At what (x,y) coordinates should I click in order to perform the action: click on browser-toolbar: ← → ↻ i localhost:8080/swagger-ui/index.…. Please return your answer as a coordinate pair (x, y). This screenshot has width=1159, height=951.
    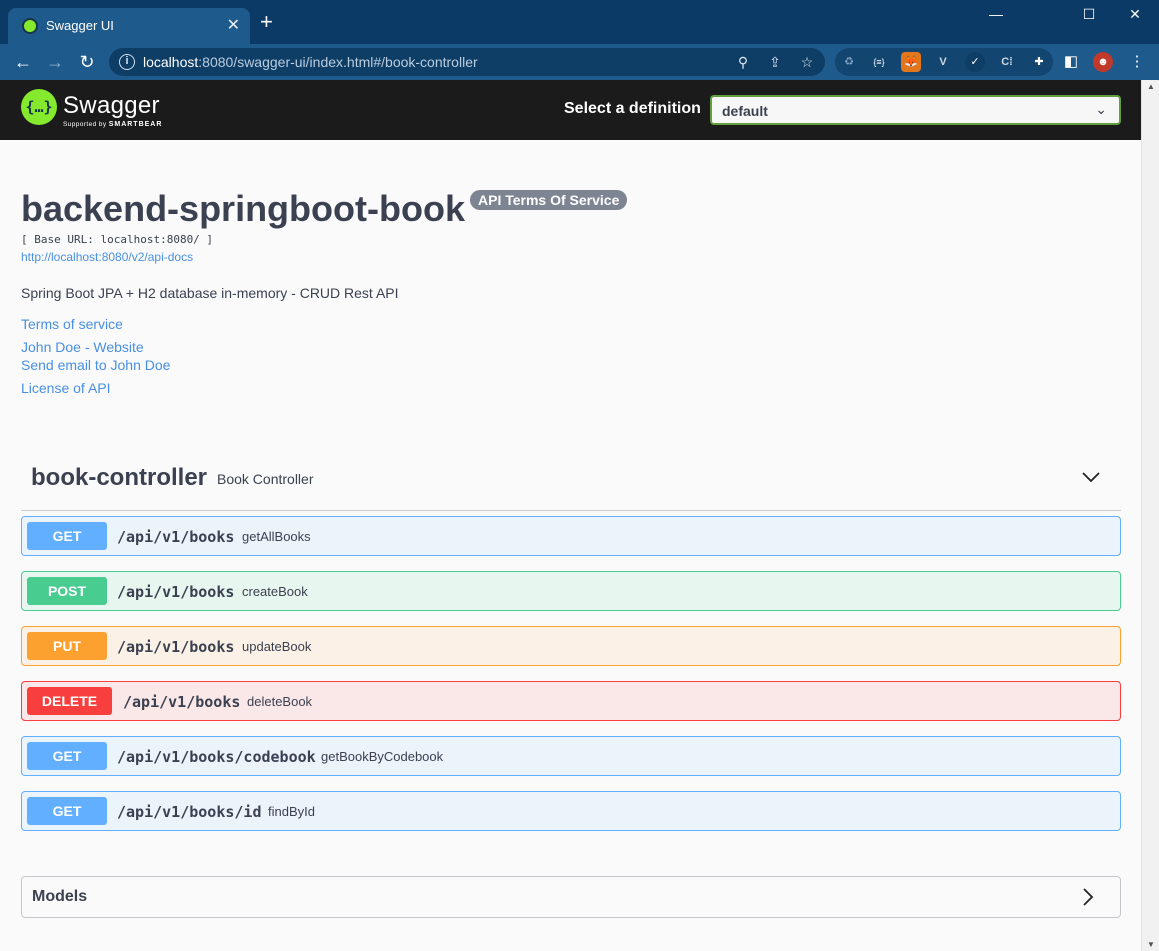
    Looking at the image, I should click on (579, 62).